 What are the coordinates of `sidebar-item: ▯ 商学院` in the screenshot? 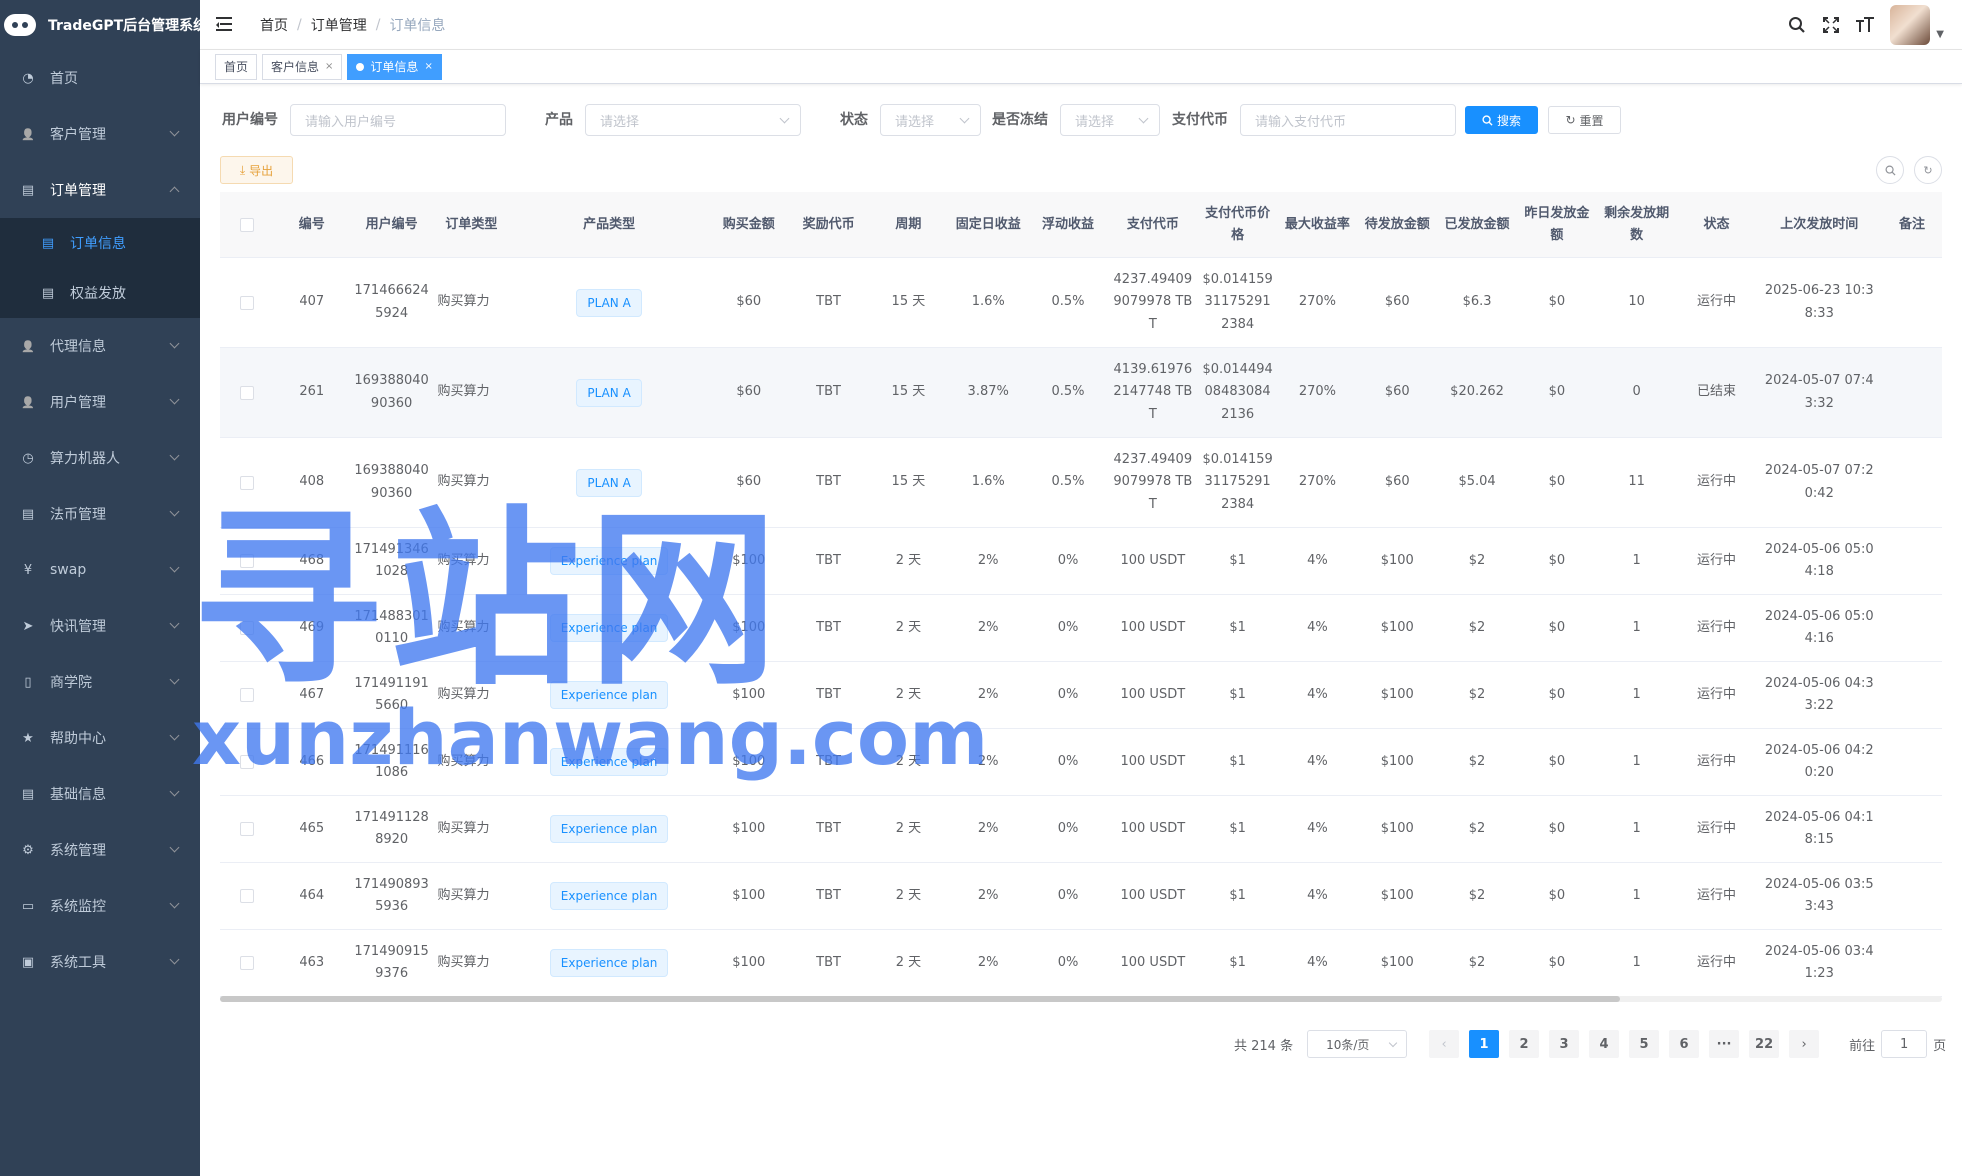 It's located at (100, 682).